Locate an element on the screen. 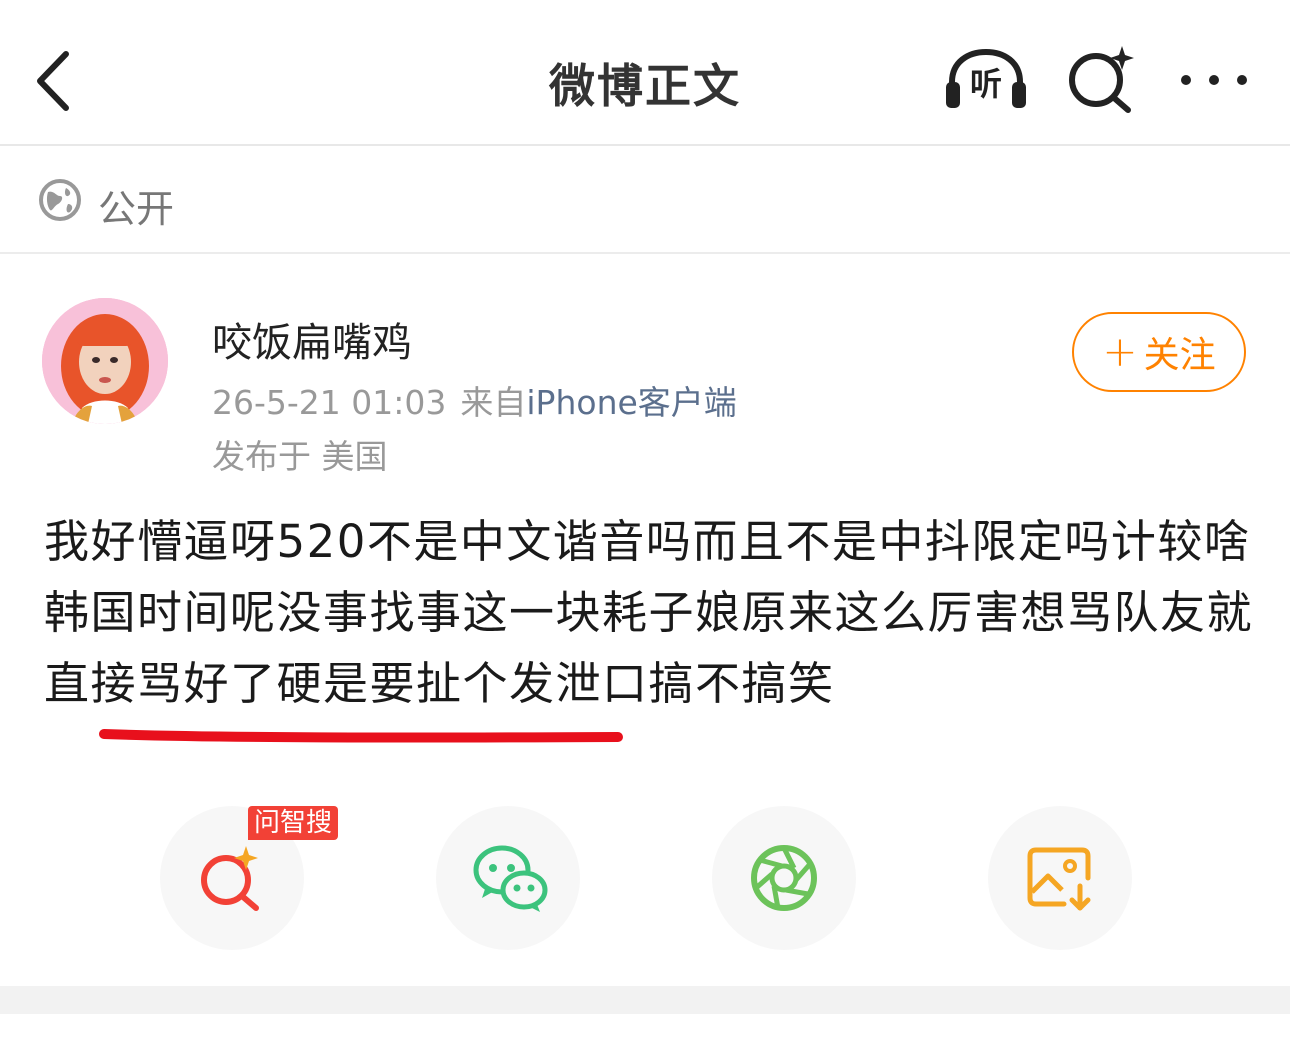  avatar is located at coordinates (105, 361).